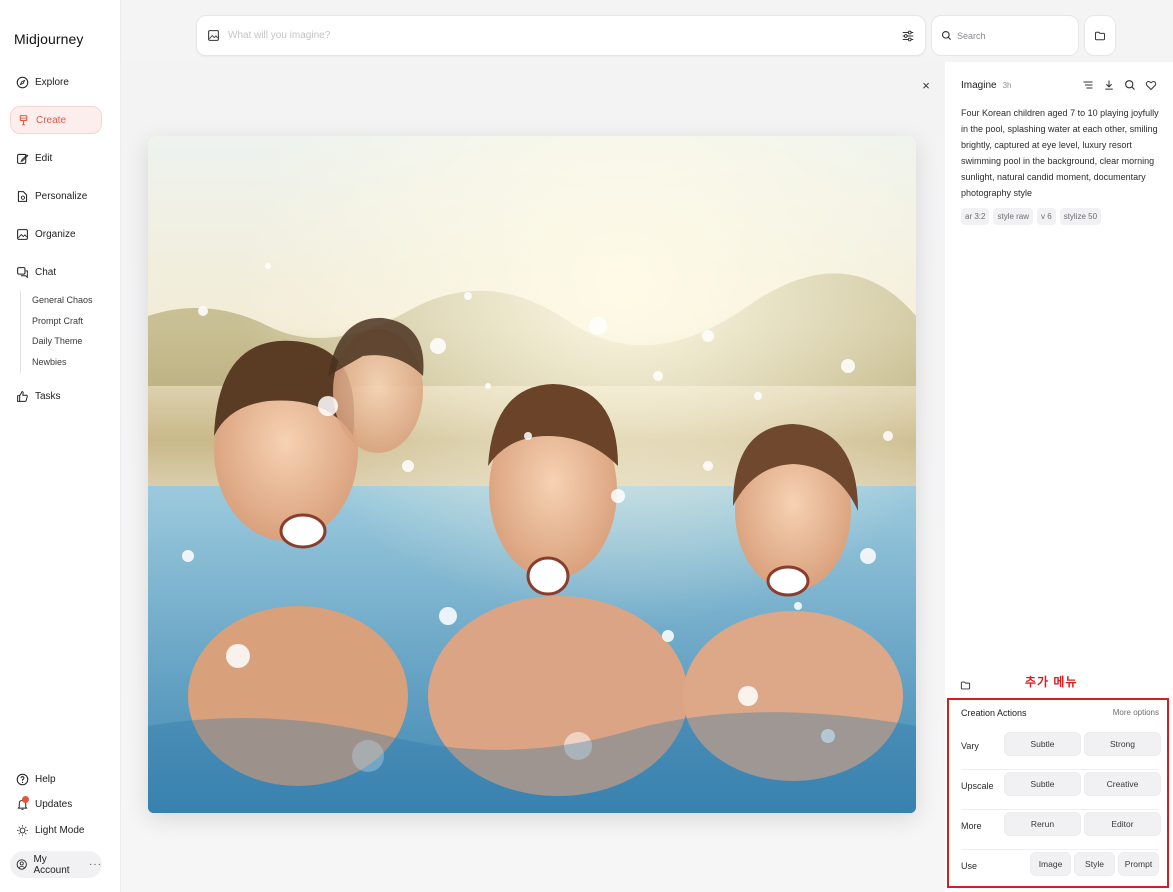 This screenshot has width=1173, height=892. What do you see at coordinates (1046, 216) in the screenshot?
I see `tag-version: v 6` at bounding box center [1046, 216].